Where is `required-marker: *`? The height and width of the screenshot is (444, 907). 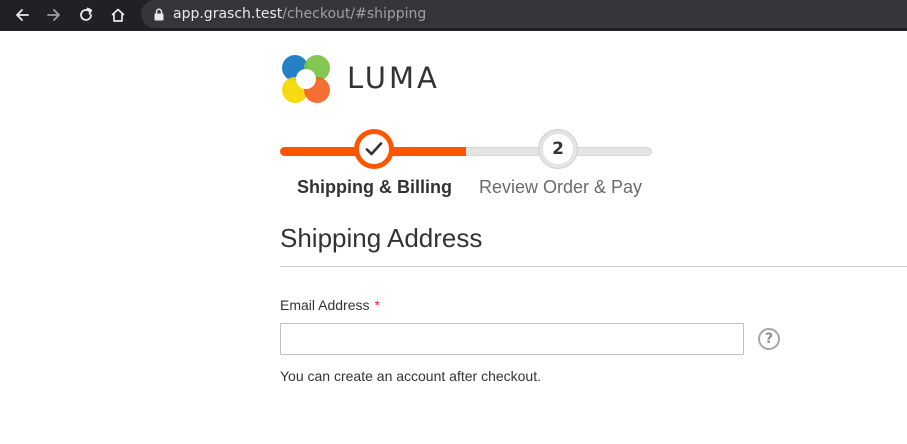
required-marker: * is located at coordinates (377, 305).